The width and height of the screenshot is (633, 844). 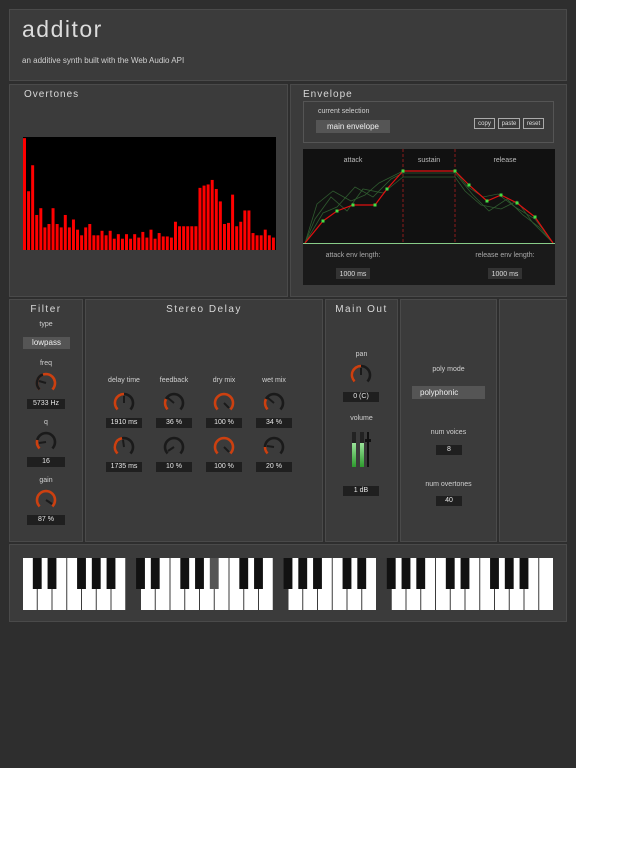 I want to click on q-value: 16, so click(x=46, y=462).